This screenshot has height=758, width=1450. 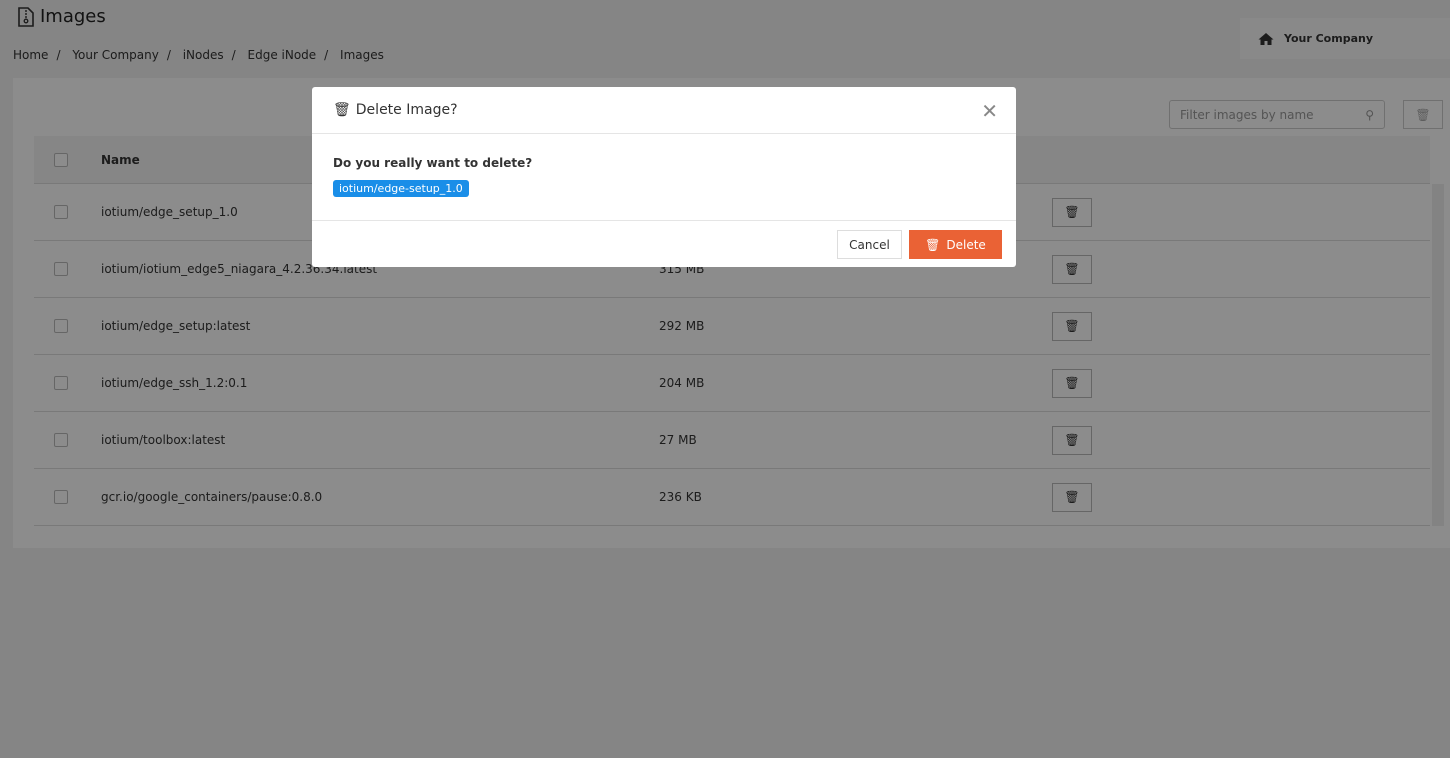 What do you see at coordinates (406, 110) in the screenshot?
I see `dialog-title: Delete Image?` at bounding box center [406, 110].